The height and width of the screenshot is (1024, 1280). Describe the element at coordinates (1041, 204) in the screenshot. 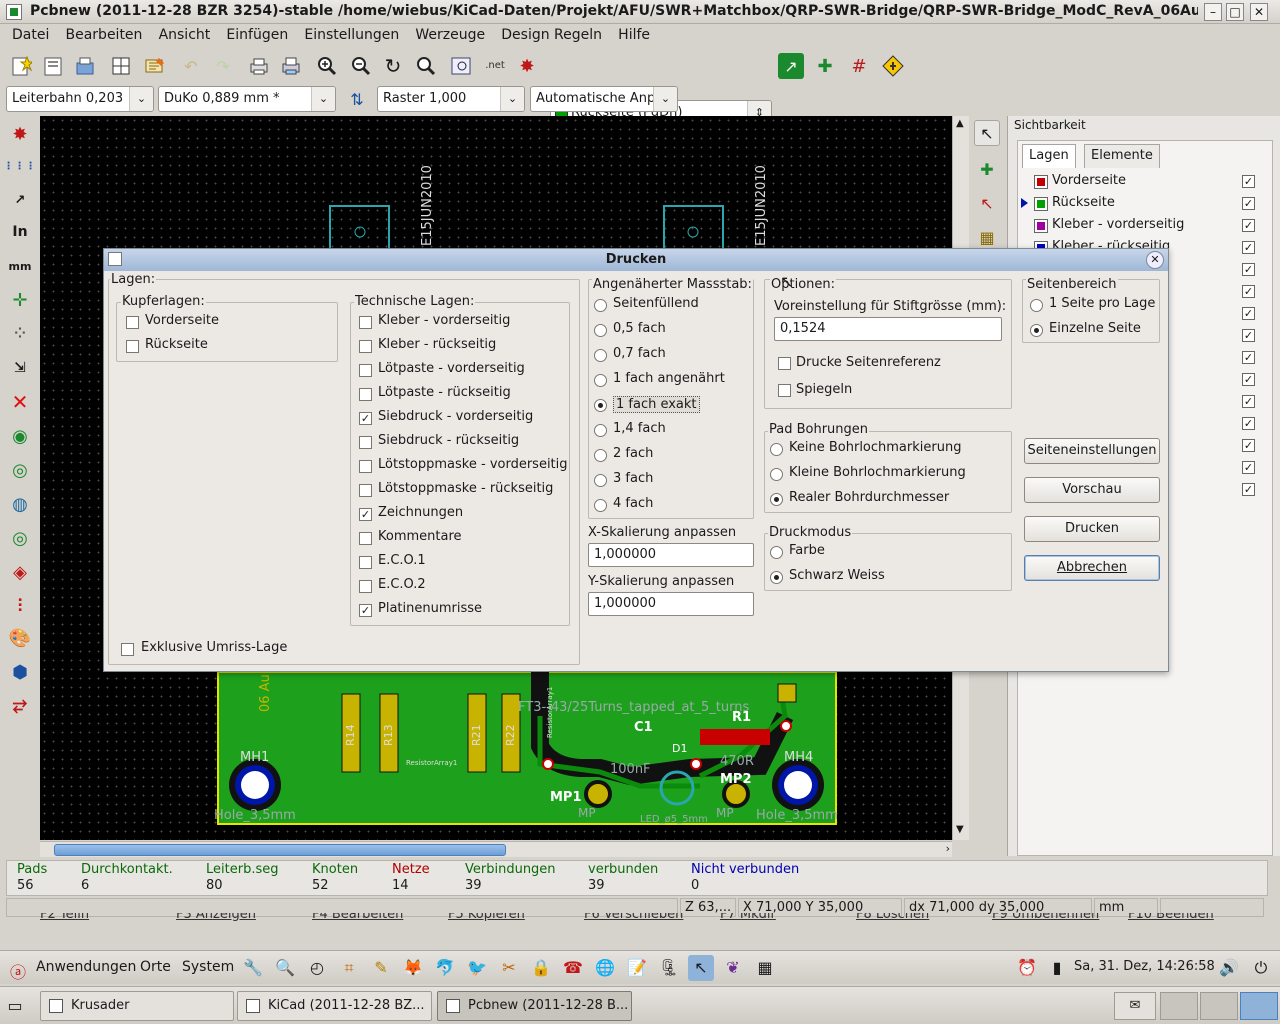

I see `layer-color-swatch` at that location.